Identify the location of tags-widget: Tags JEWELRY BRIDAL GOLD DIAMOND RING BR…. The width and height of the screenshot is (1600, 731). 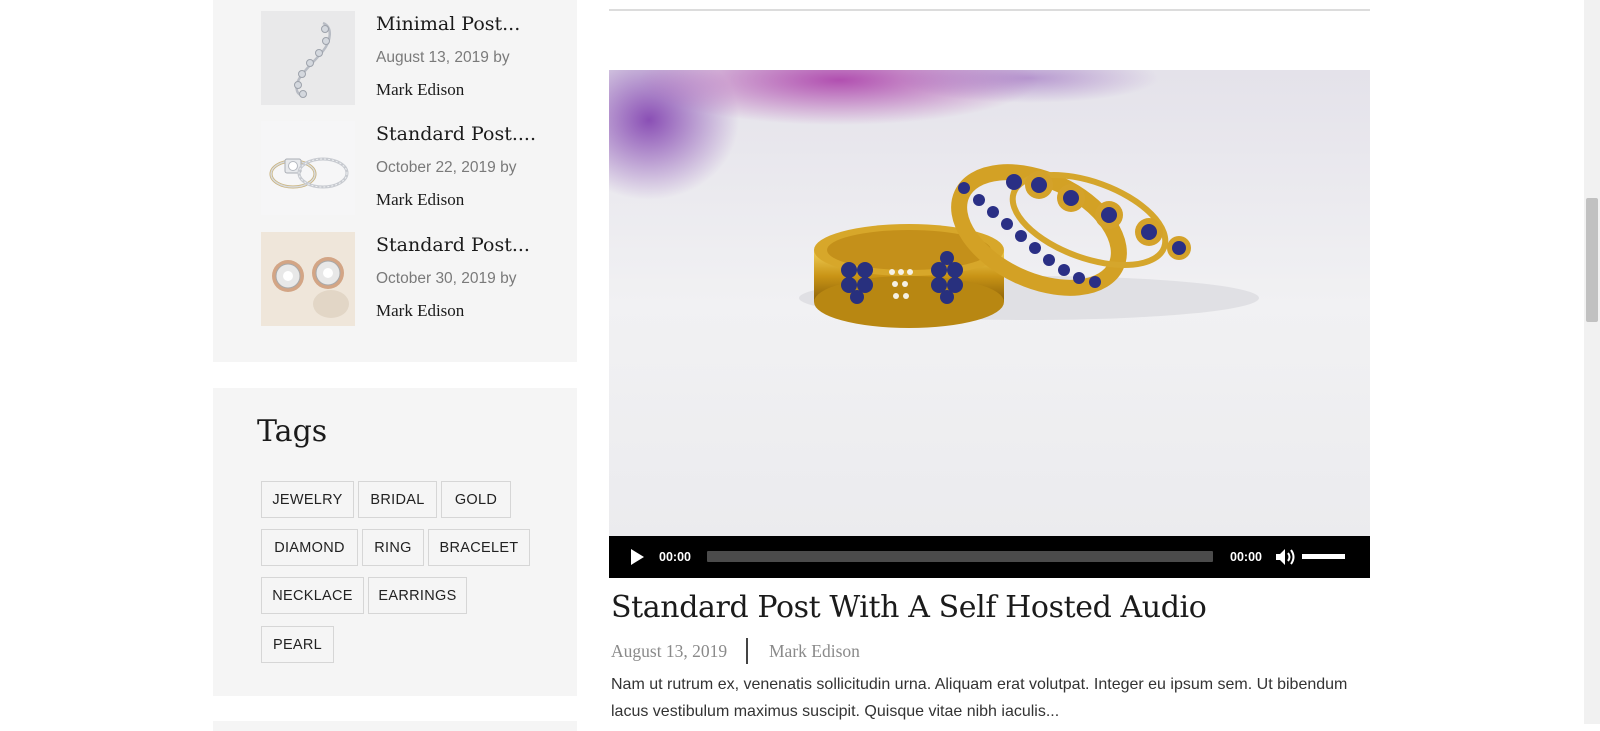
(395, 542).